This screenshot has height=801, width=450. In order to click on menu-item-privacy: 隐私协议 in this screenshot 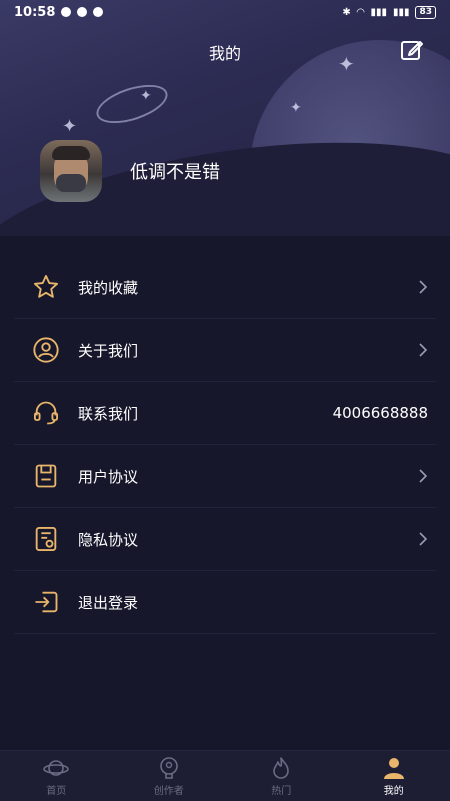, I will do `click(225, 539)`.